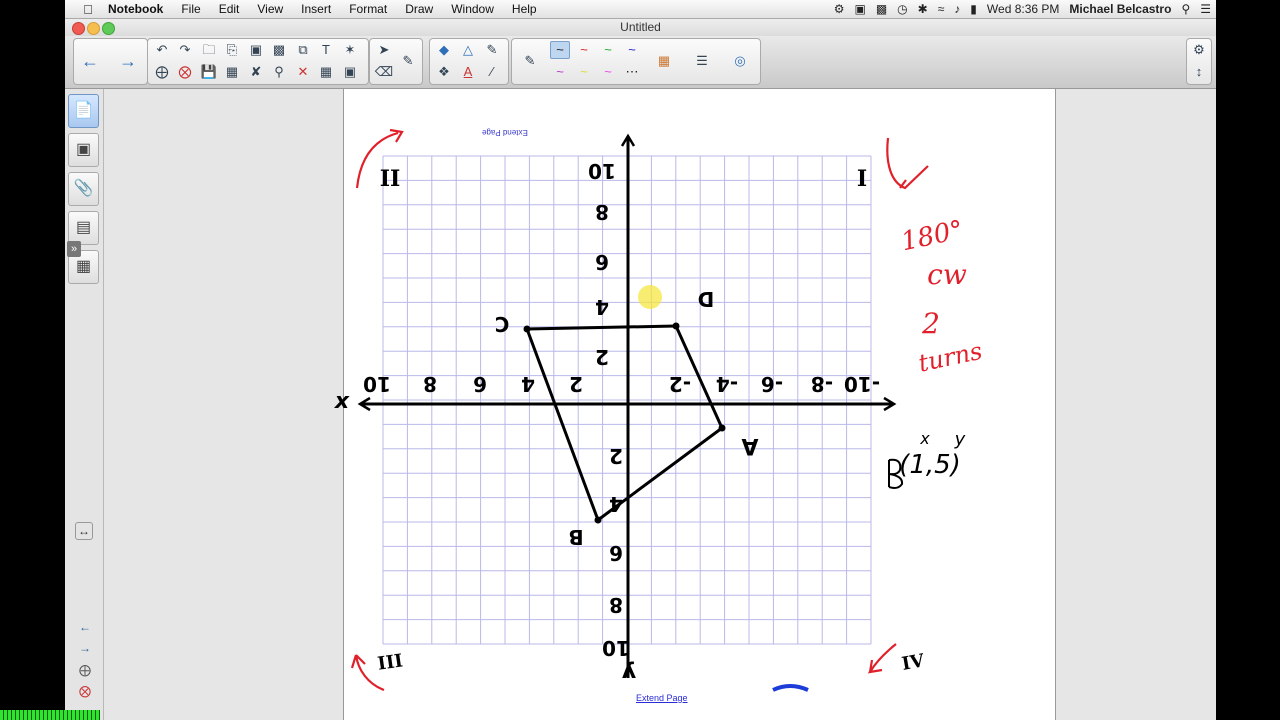  I want to click on x-tick-label: 10, so click(377, 384).